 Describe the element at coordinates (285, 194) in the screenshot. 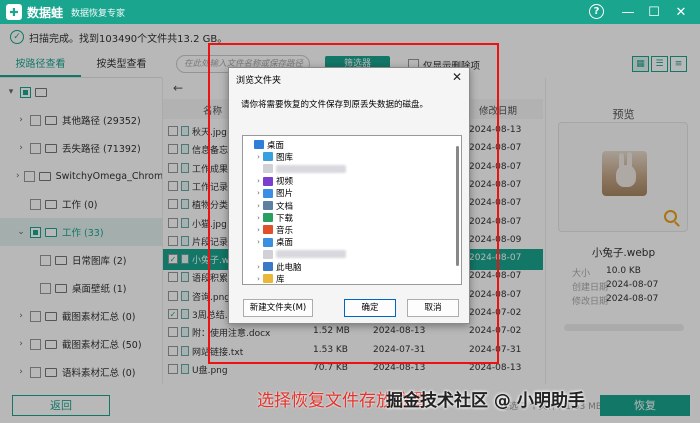

I see `dialog-tree-label: 图片` at that location.